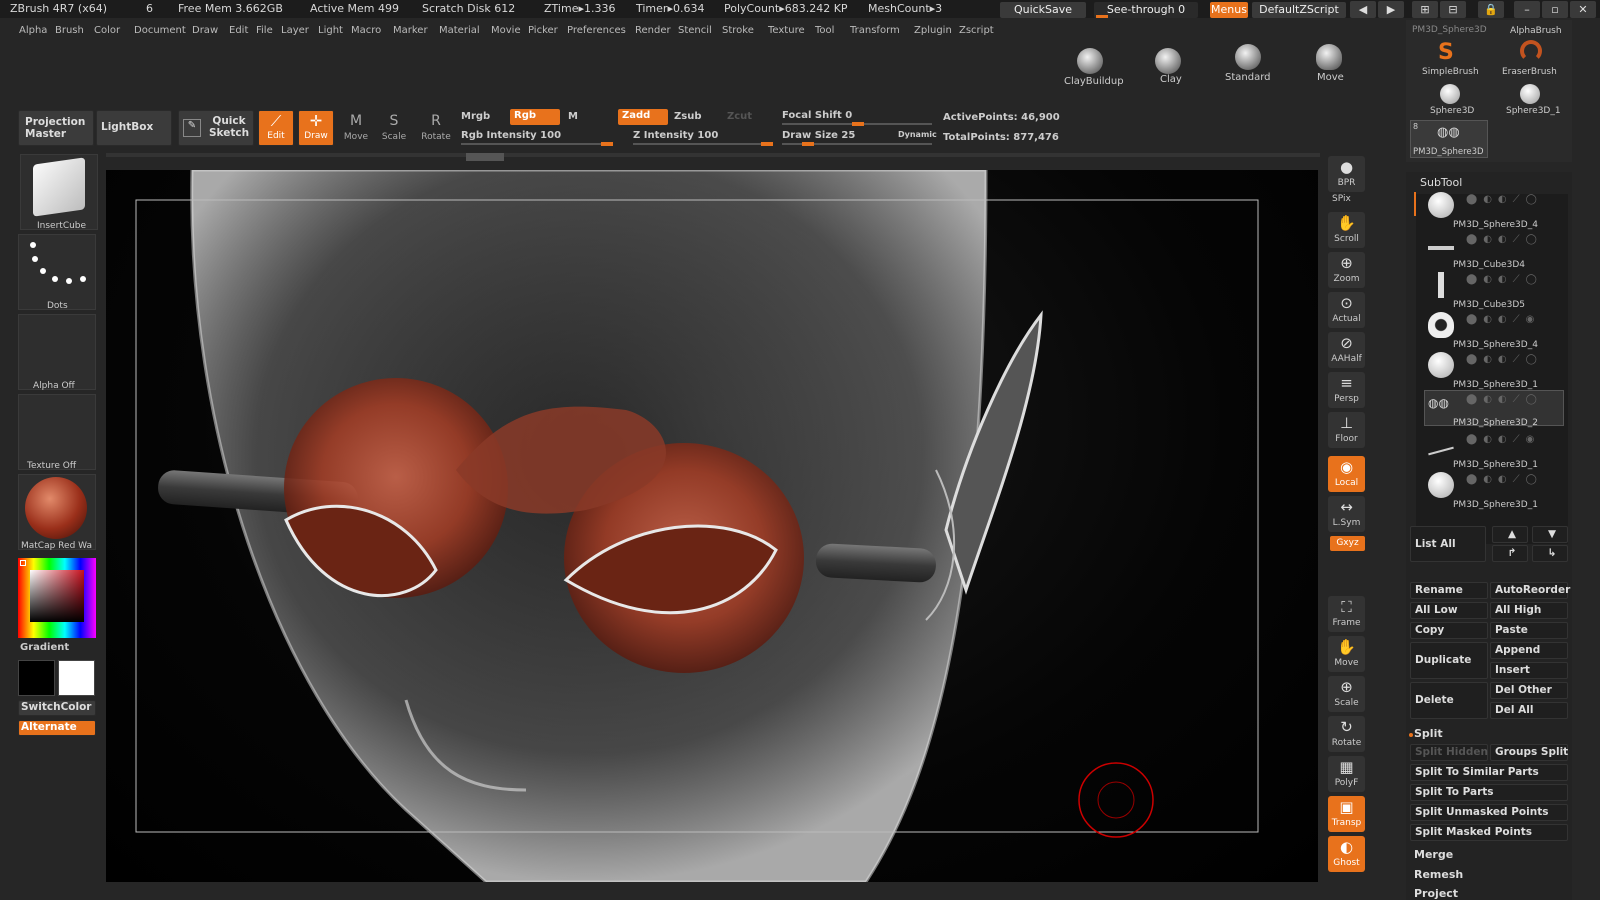  Describe the element at coordinates (1449, 700) in the screenshot. I see `delete-button: Delete` at that location.